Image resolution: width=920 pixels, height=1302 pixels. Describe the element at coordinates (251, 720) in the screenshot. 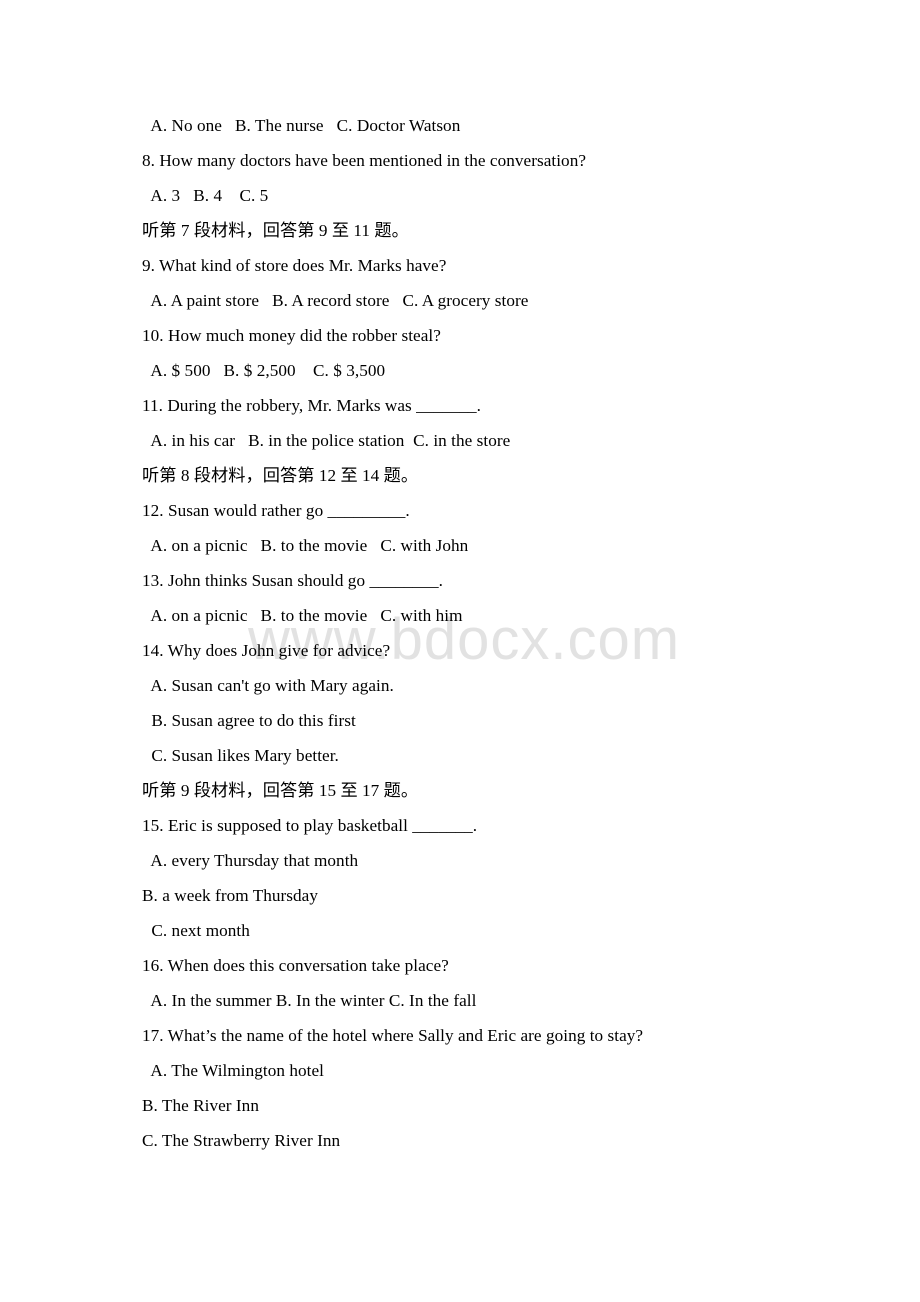

I see `q14-option-b: B. Susan agree to do this first` at that location.